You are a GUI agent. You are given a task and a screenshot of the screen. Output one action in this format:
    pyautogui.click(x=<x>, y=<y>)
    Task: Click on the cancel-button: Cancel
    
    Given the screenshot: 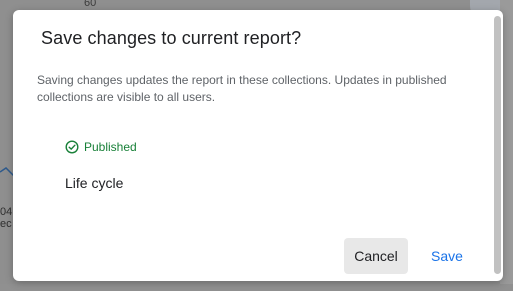 What is the action you would take?
    pyautogui.click(x=376, y=256)
    